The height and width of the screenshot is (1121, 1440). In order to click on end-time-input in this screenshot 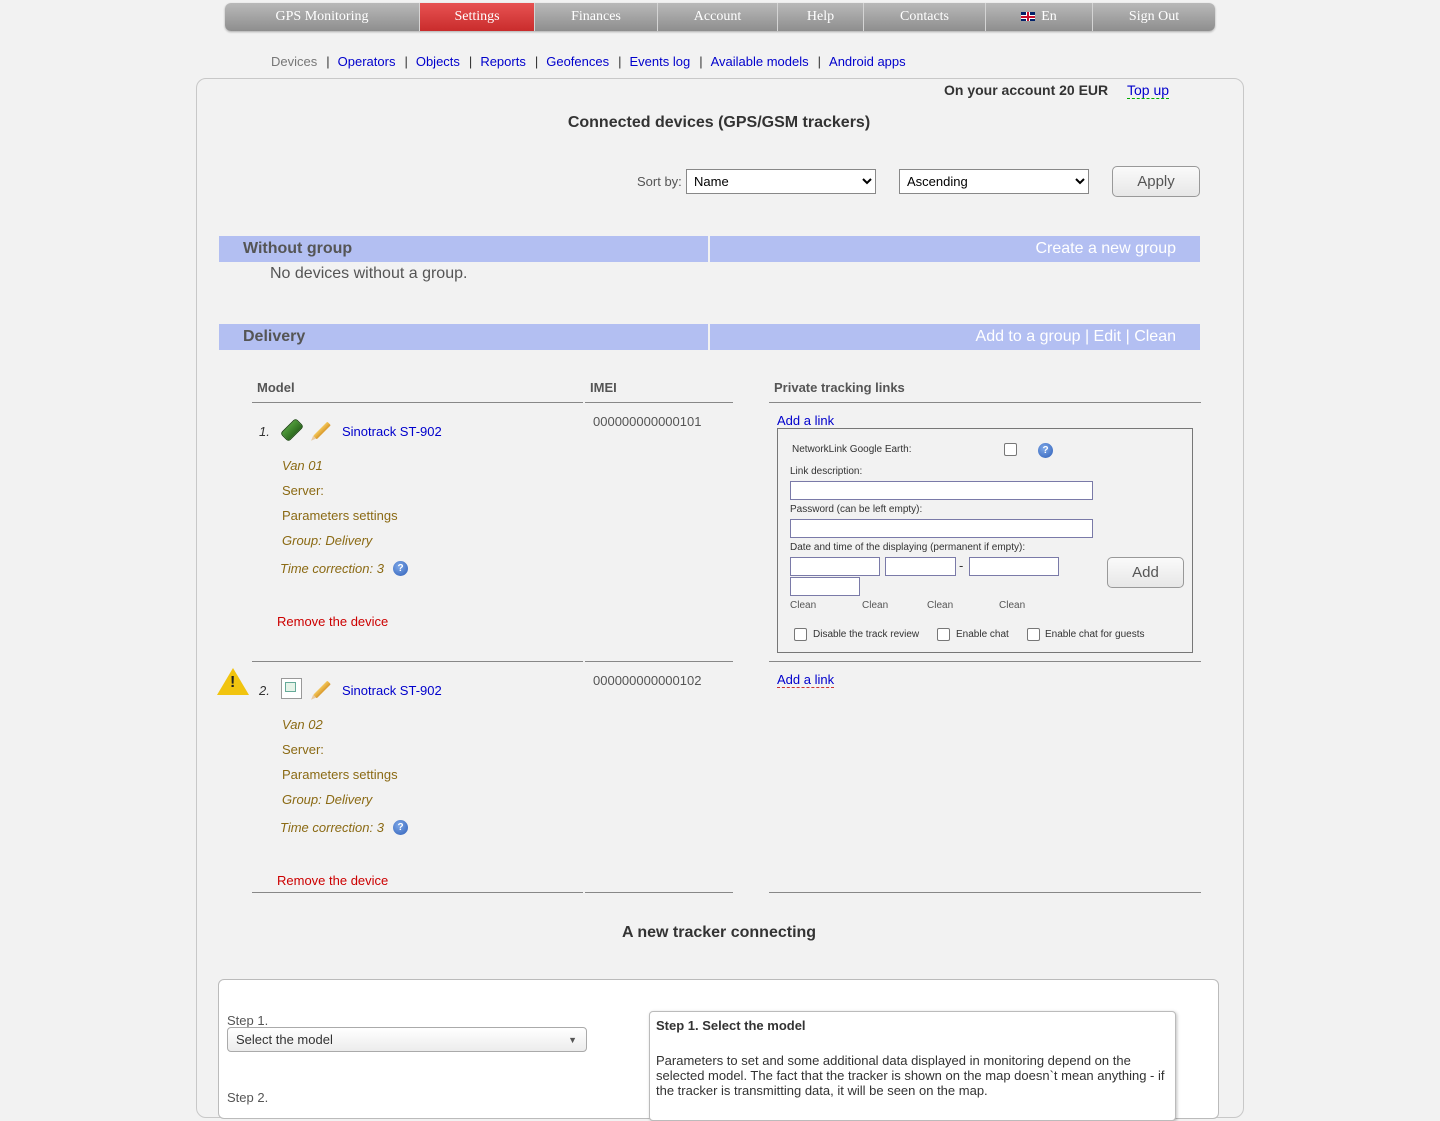, I will do `click(825, 586)`.